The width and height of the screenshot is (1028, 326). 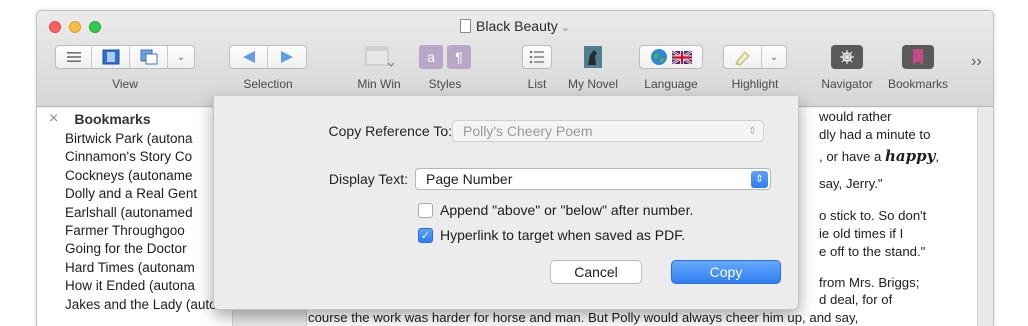 I want to click on bookmarks-group: Bookmarks, so click(x=918, y=68).